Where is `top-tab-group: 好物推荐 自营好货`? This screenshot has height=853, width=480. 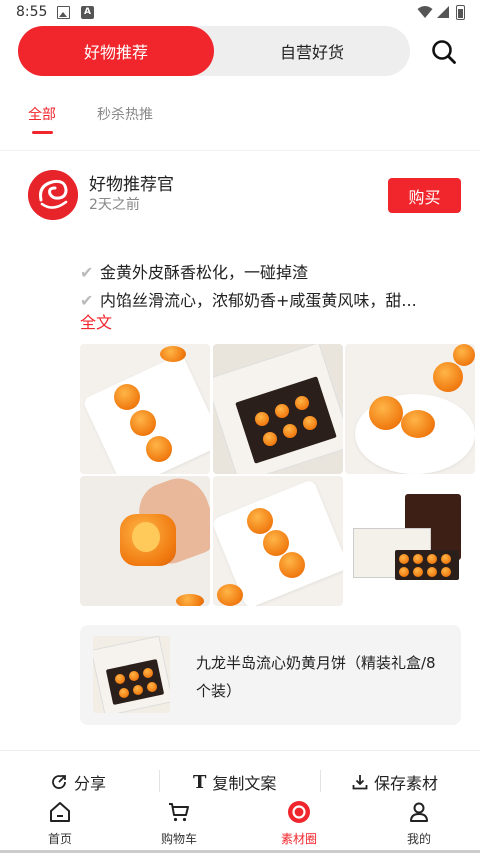 top-tab-group: 好物推荐 自营好货 is located at coordinates (214, 51).